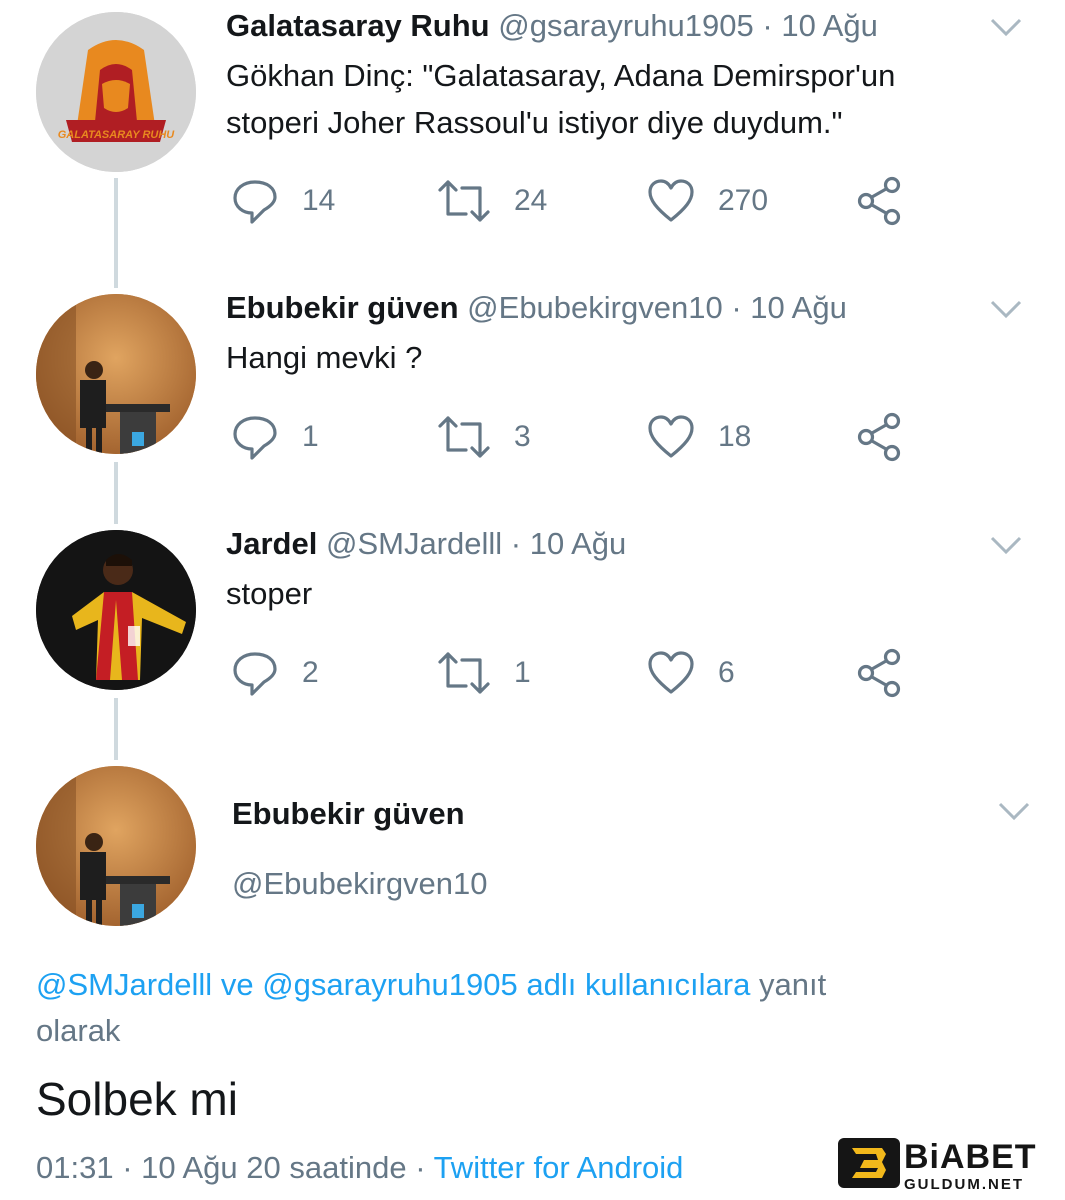 The height and width of the screenshot is (1200, 1065). I want to click on like-button: 6, so click(690, 673).